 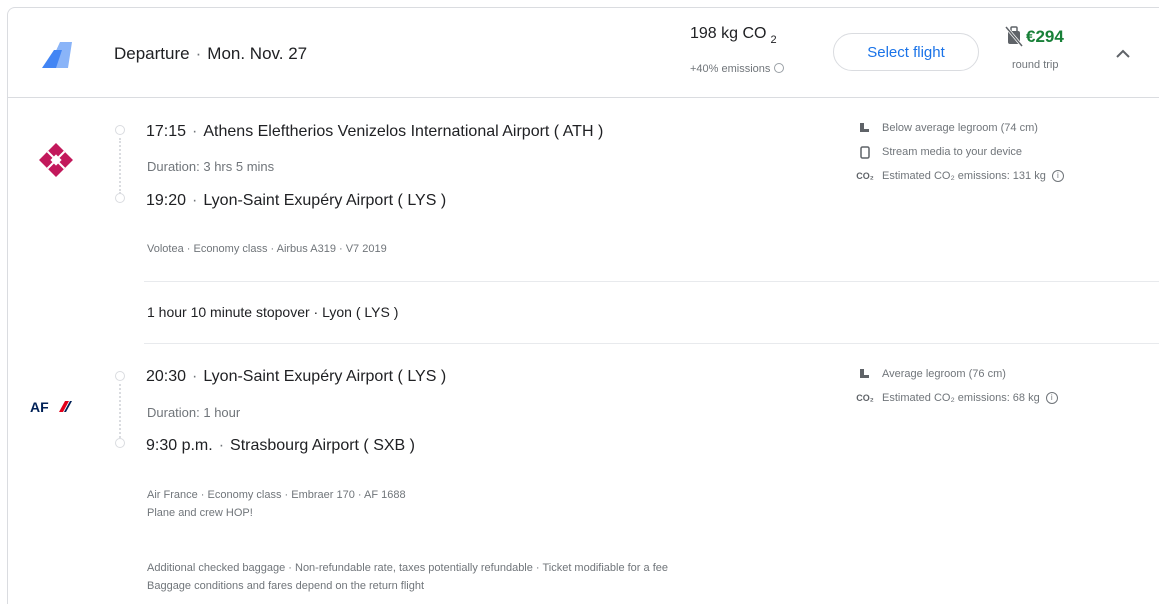 What do you see at coordinates (200, 513) in the screenshot?
I see `operator-note: Plane and crew HOP!` at bounding box center [200, 513].